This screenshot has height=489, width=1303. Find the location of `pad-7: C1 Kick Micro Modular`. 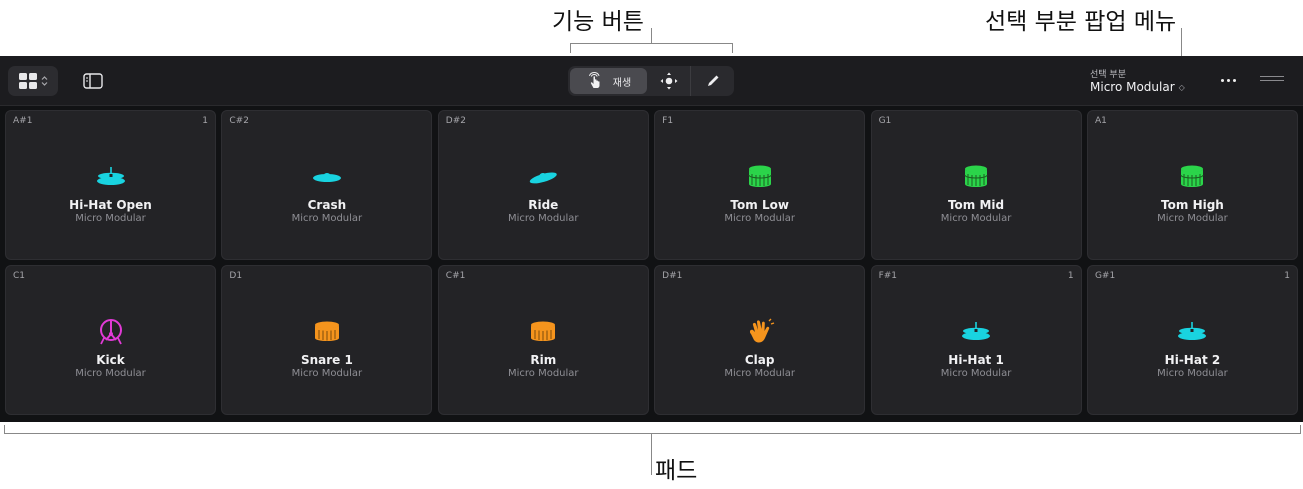

pad-7: C1 Kick Micro Modular is located at coordinates (110, 340).